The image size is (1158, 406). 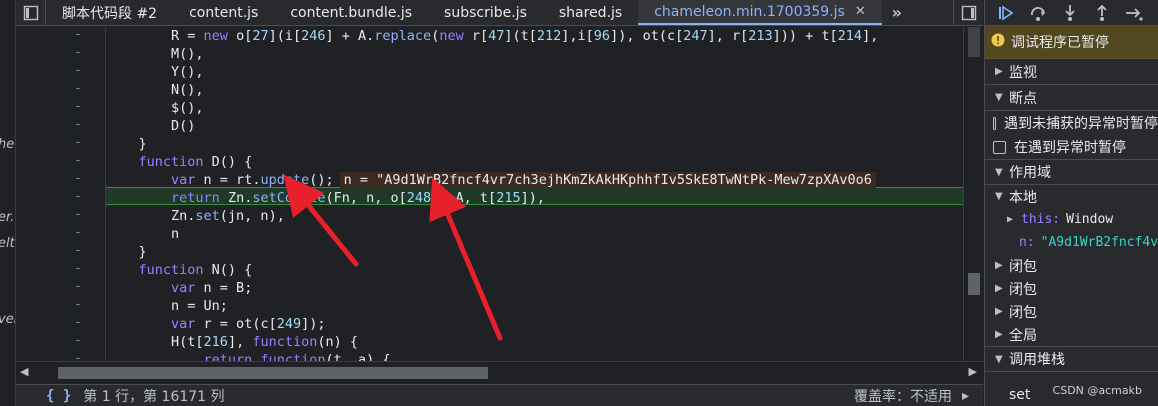 I want to click on pause-uncaught-checkbox, so click(x=994, y=123).